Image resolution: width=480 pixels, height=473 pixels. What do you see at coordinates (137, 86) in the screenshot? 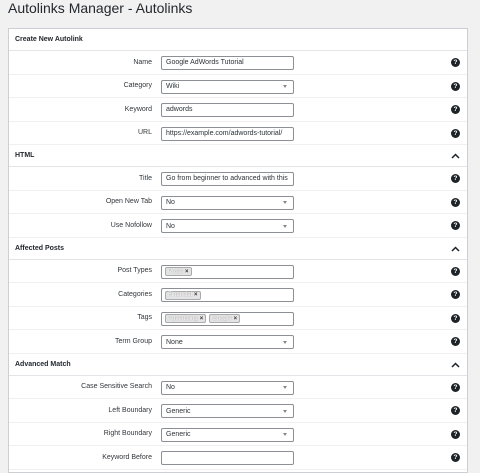
I see `field-label: Category` at bounding box center [137, 86].